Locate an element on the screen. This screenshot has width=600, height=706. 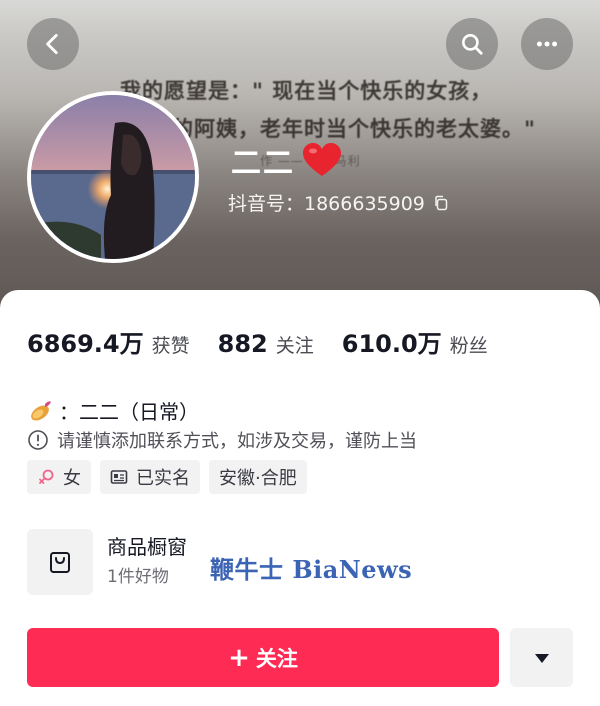
stat-value: 6869.4万 is located at coordinates (85, 344).